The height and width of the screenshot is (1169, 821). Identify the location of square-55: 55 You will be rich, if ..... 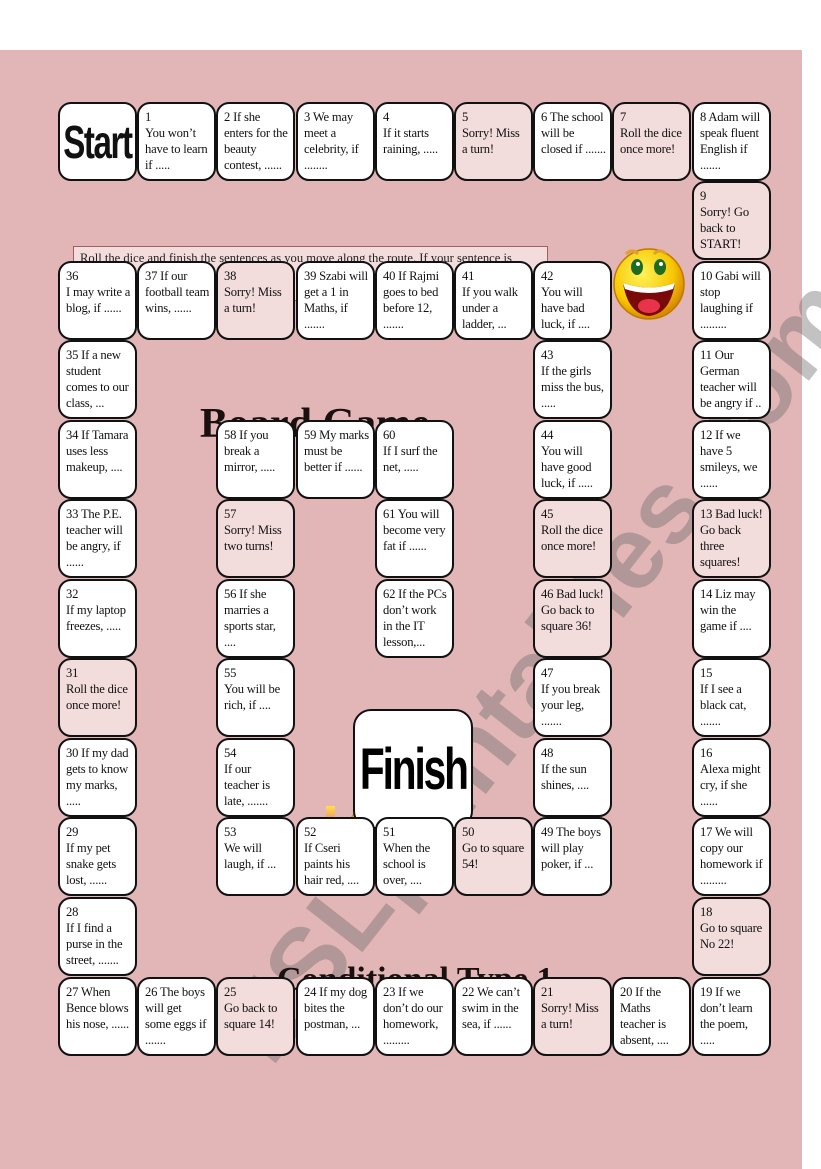
(255, 697).